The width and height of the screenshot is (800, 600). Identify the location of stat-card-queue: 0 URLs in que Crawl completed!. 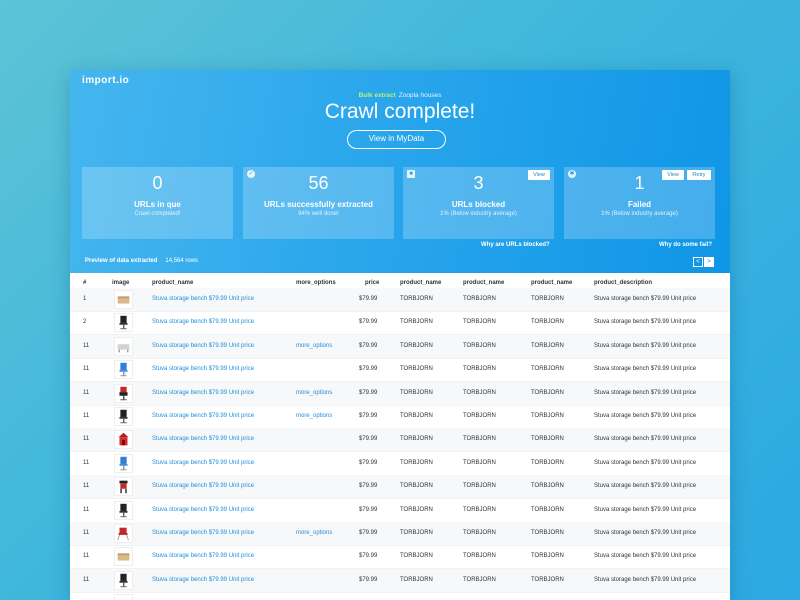
(157, 203).